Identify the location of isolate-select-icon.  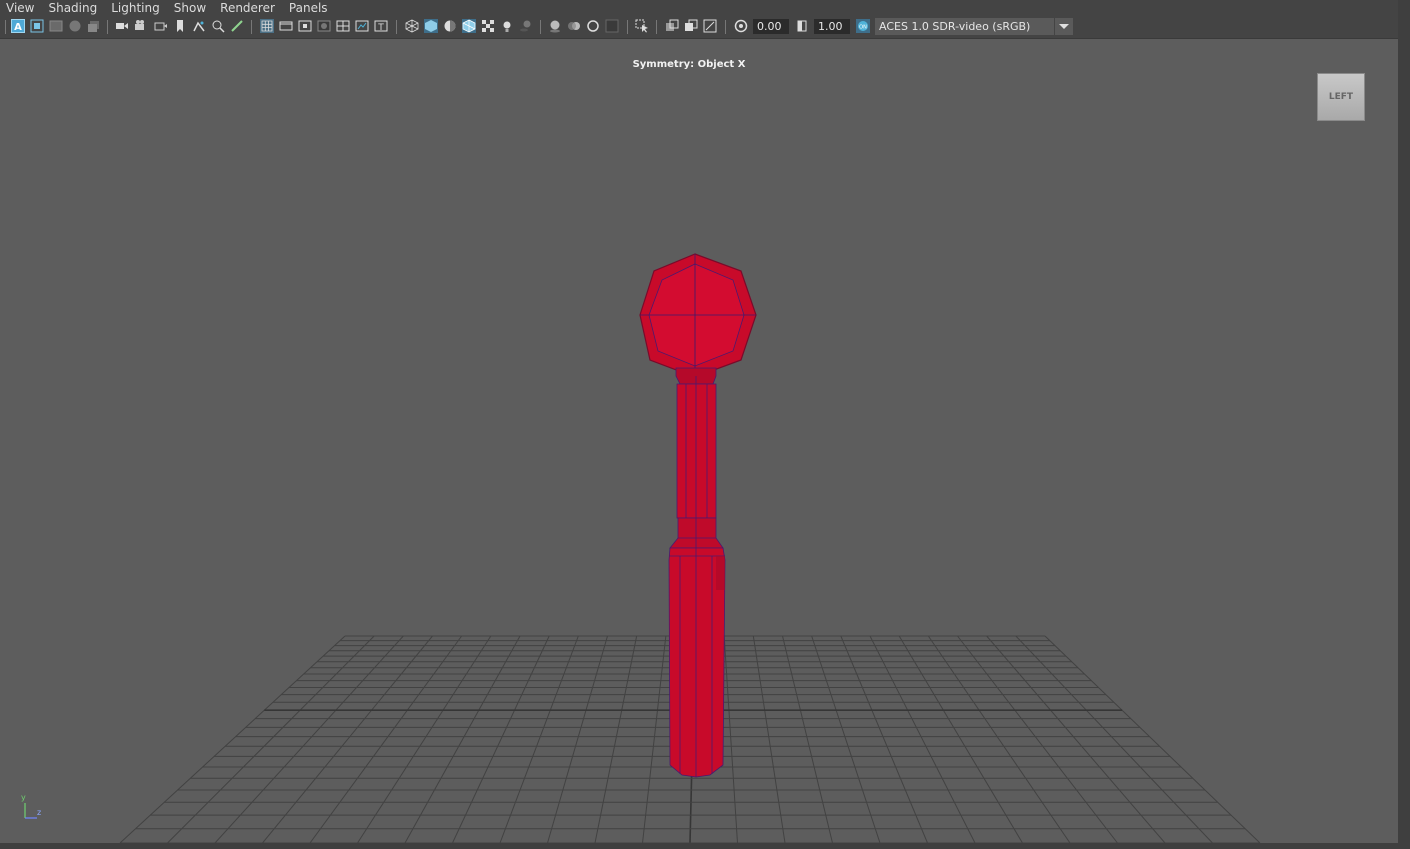
(642, 26).